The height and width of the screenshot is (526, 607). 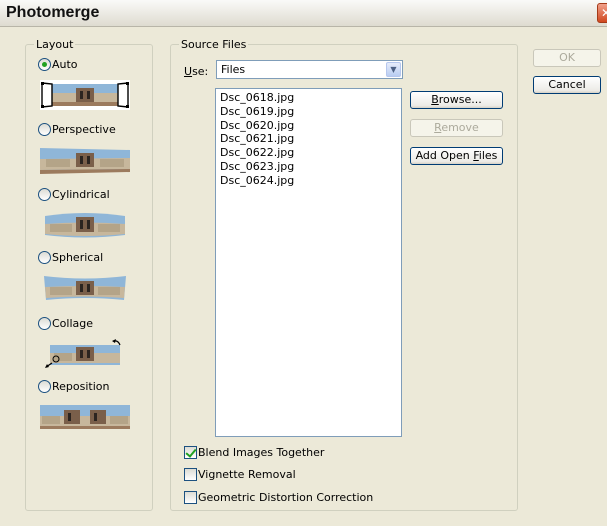 I want to click on file-list-item: Dsc_0622.jpg, so click(x=255, y=153).